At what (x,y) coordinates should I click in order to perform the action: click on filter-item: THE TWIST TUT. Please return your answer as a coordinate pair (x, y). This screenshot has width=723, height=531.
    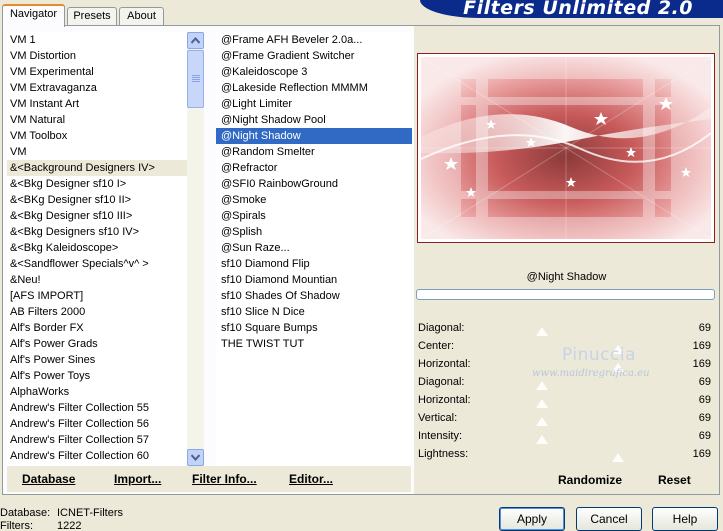
    Looking at the image, I should click on (314, 344).